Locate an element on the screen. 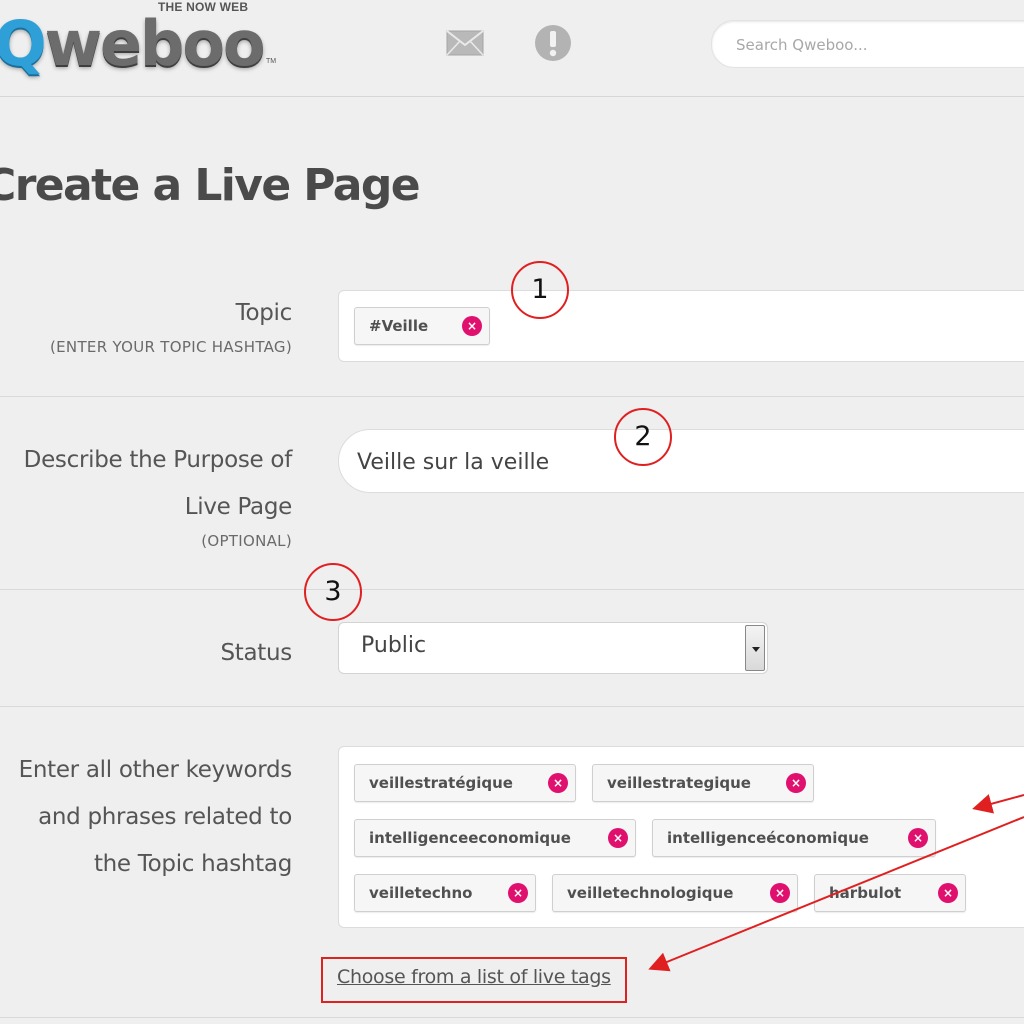 Image resolution: width=1024 pixels, height=1024 pixels. choose-live-tags-link: Choose from a list of live tags is located at coordinates (474, 977).